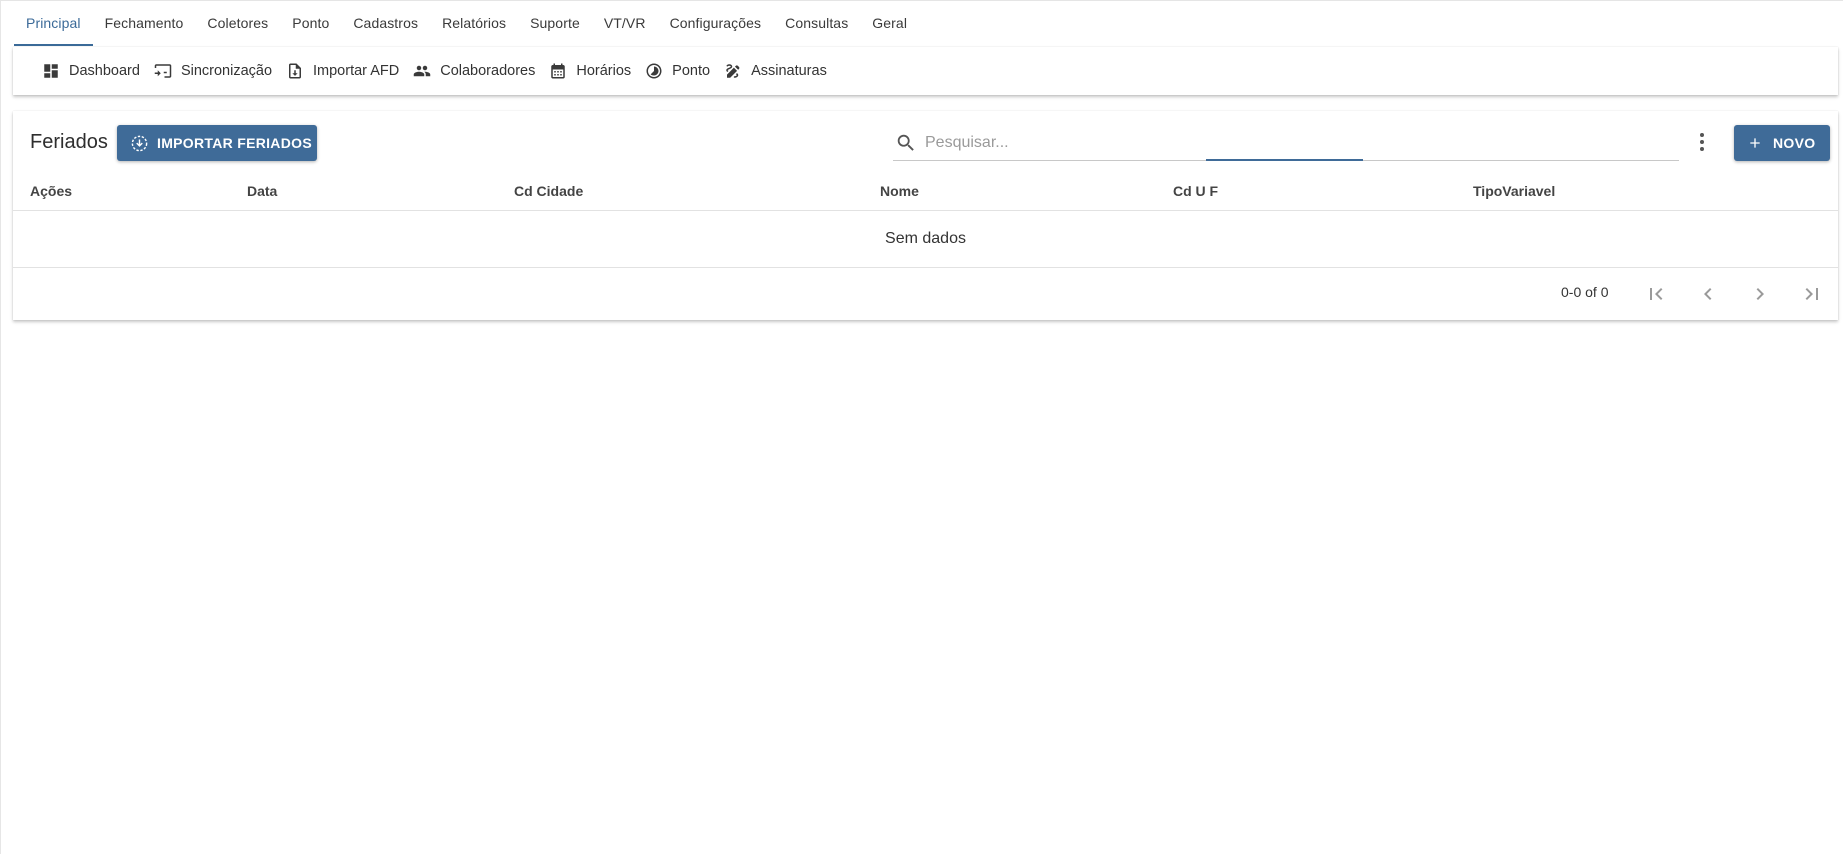  I want to click on toolbar-item-colaboradores: Colaboradores, so click(474, 71).